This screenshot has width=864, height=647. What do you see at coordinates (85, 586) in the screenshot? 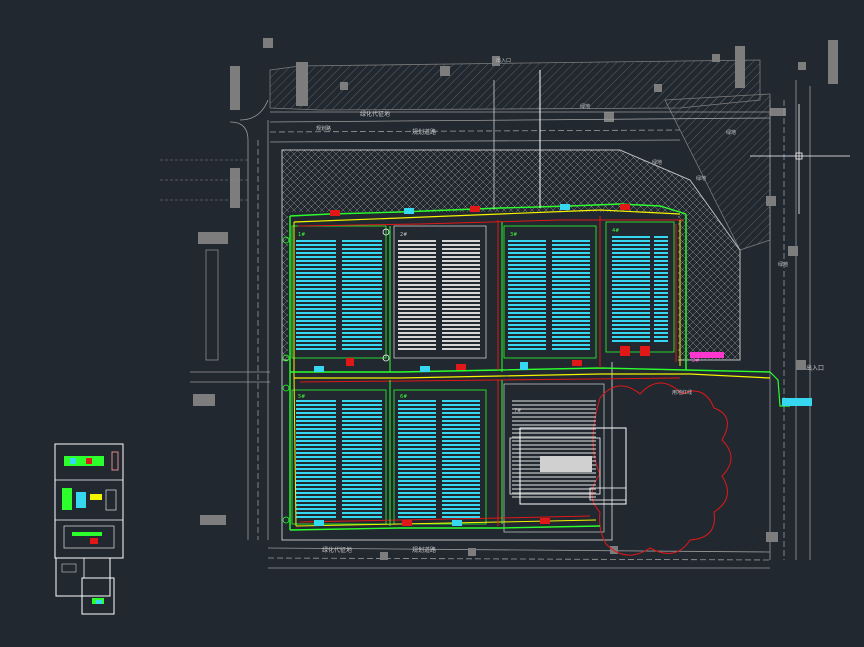
I see `thumbnail-sheet-bottom` at bounding box center [85, 586].